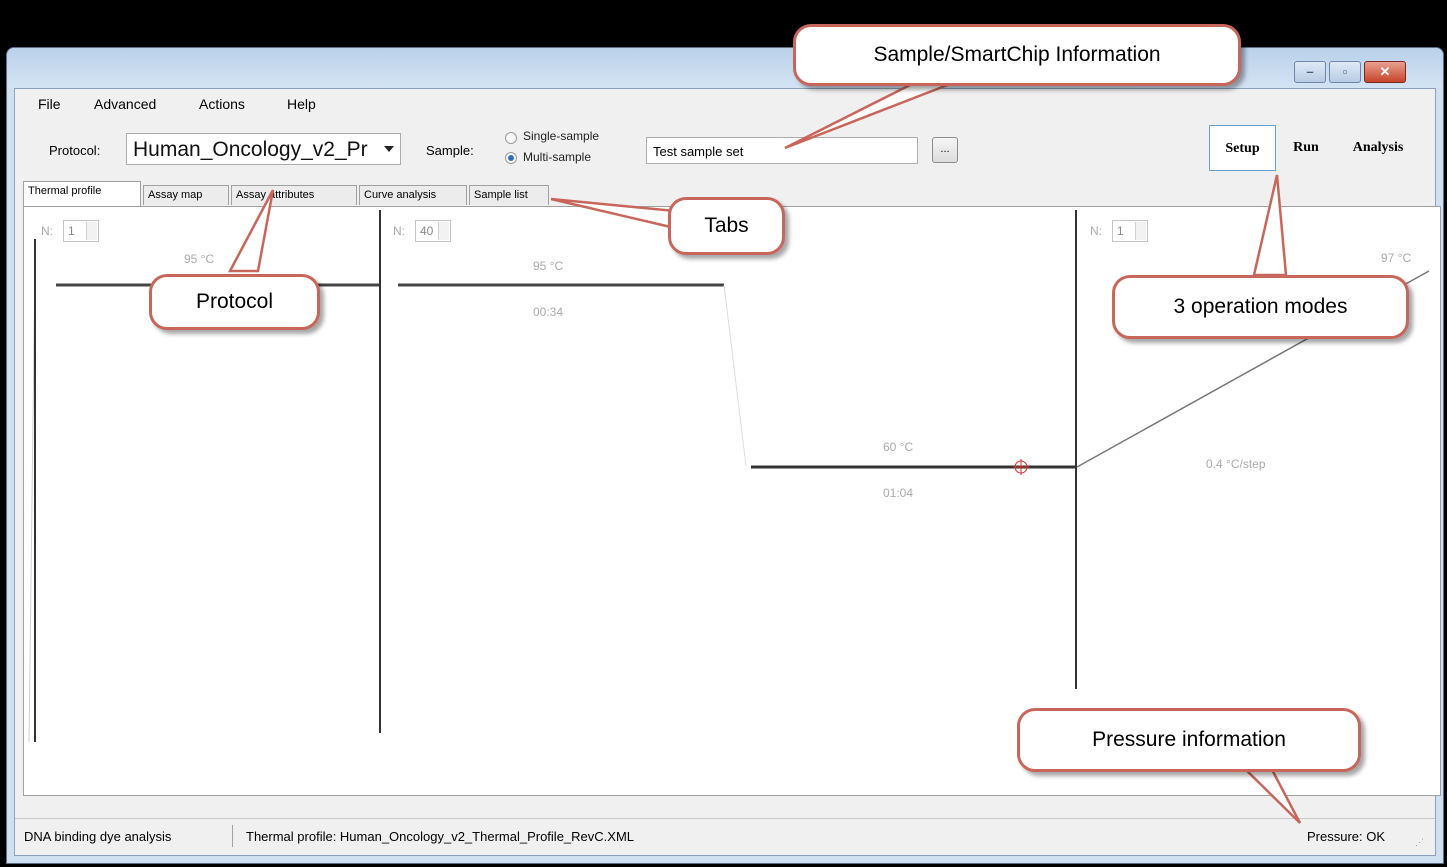 This screenshot has height=867, width=1447. I want to click on callout-sample-info: Sample/SmartChip Information, so click(1017, 55).